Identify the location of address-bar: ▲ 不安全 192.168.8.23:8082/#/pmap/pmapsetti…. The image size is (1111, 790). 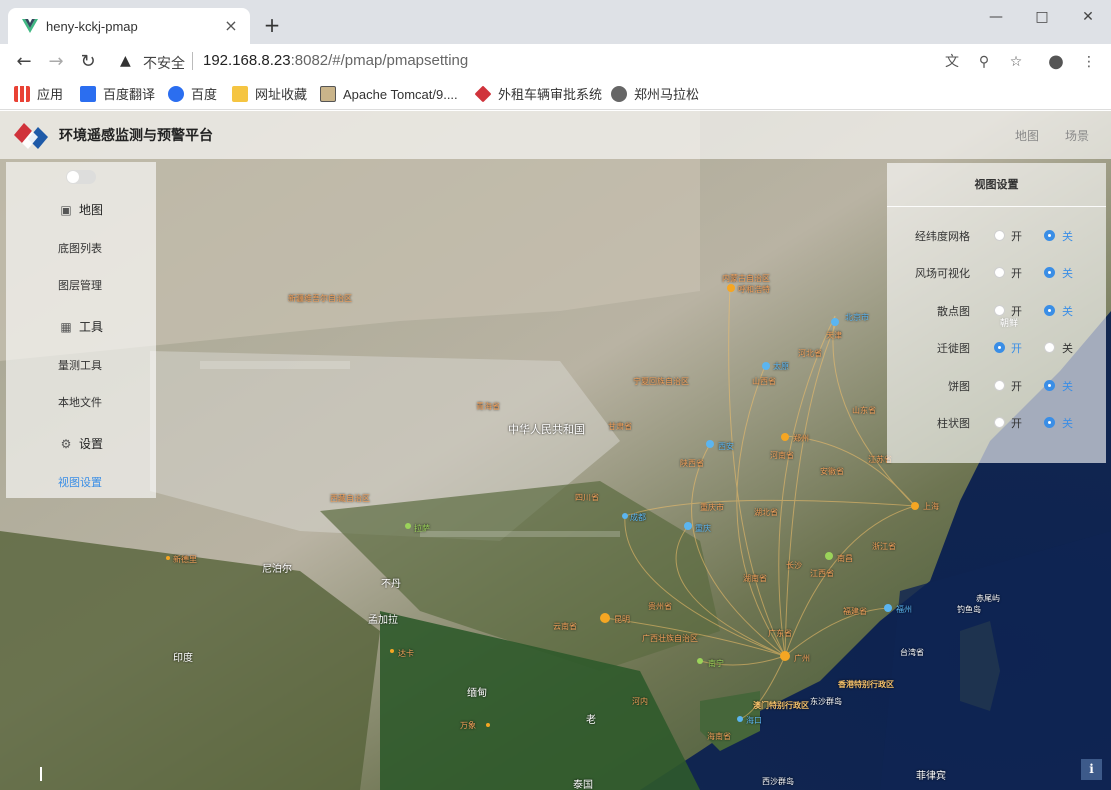
(588, 62).